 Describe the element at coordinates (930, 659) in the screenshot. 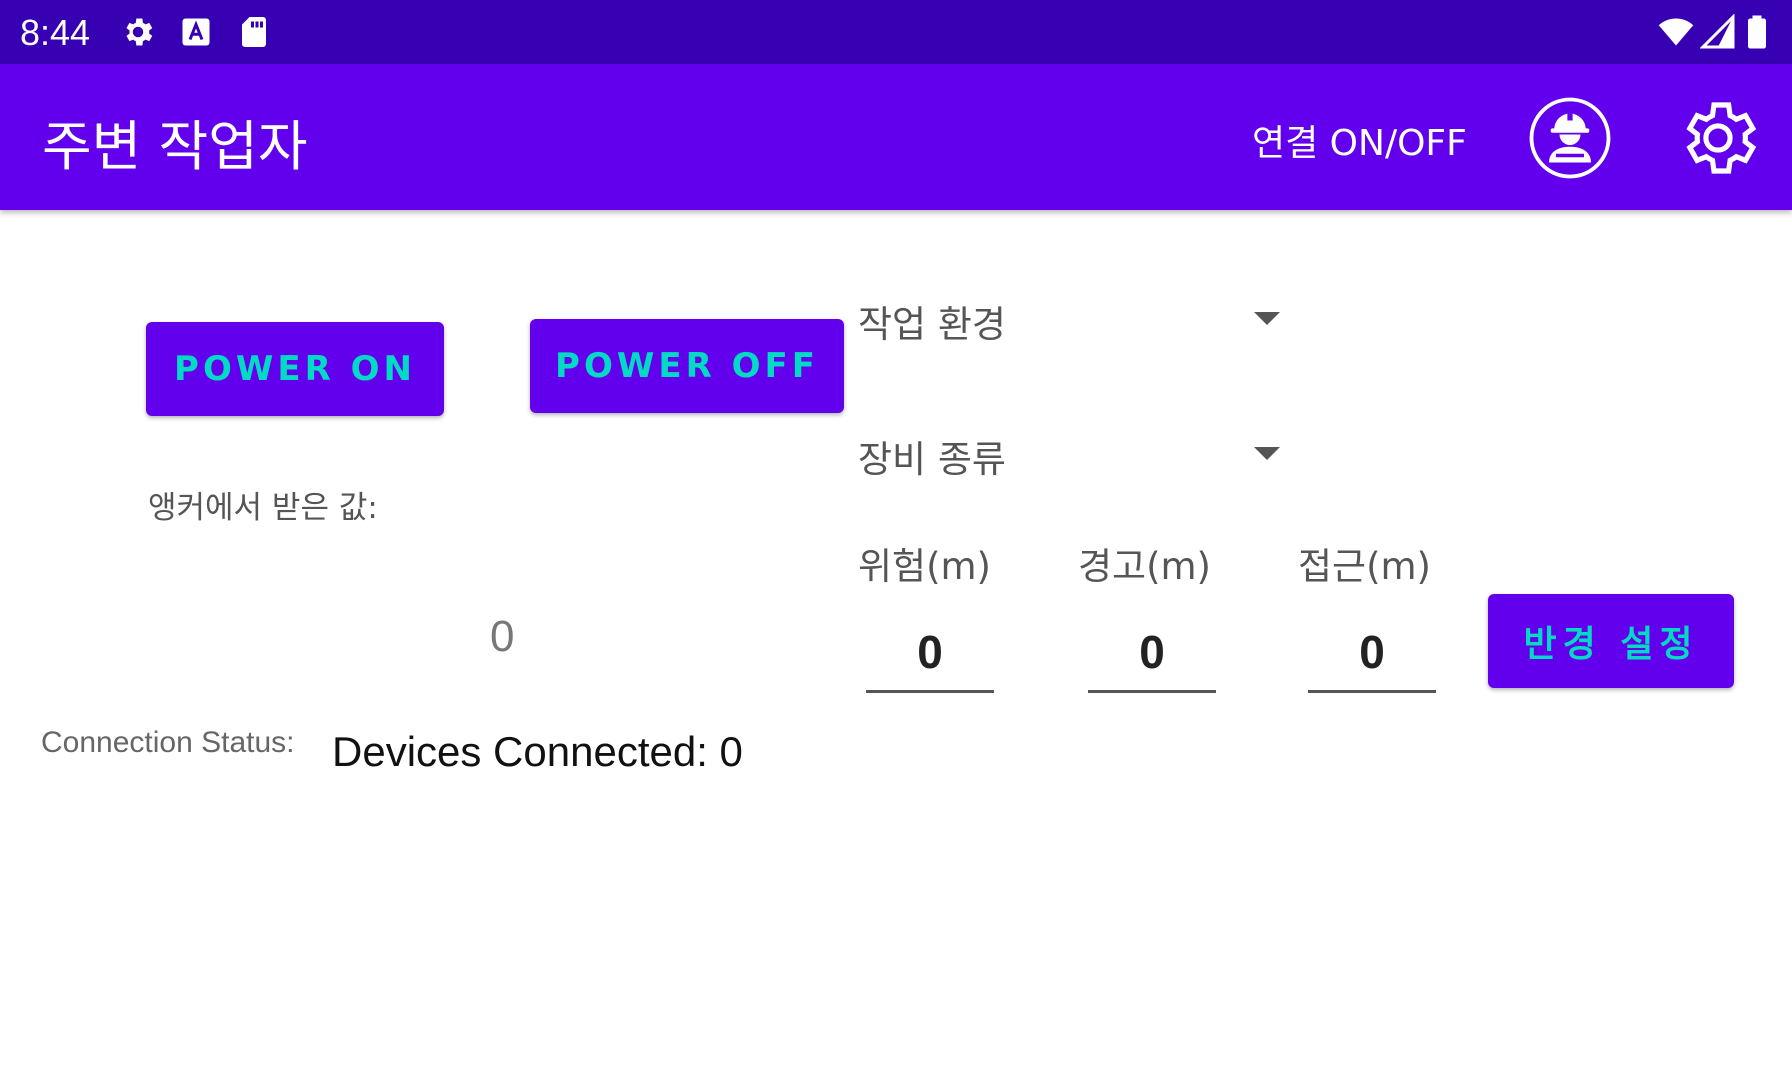

I see `danger-distance-input: 0` at that location.